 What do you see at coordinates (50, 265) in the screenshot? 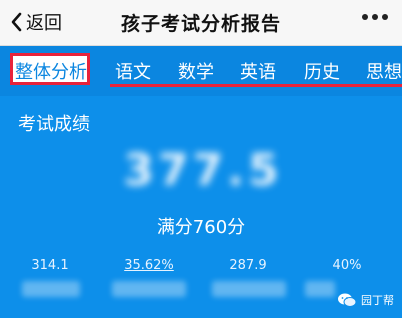
I see `stat-value: 314.1` at bounding box center [50, 265].